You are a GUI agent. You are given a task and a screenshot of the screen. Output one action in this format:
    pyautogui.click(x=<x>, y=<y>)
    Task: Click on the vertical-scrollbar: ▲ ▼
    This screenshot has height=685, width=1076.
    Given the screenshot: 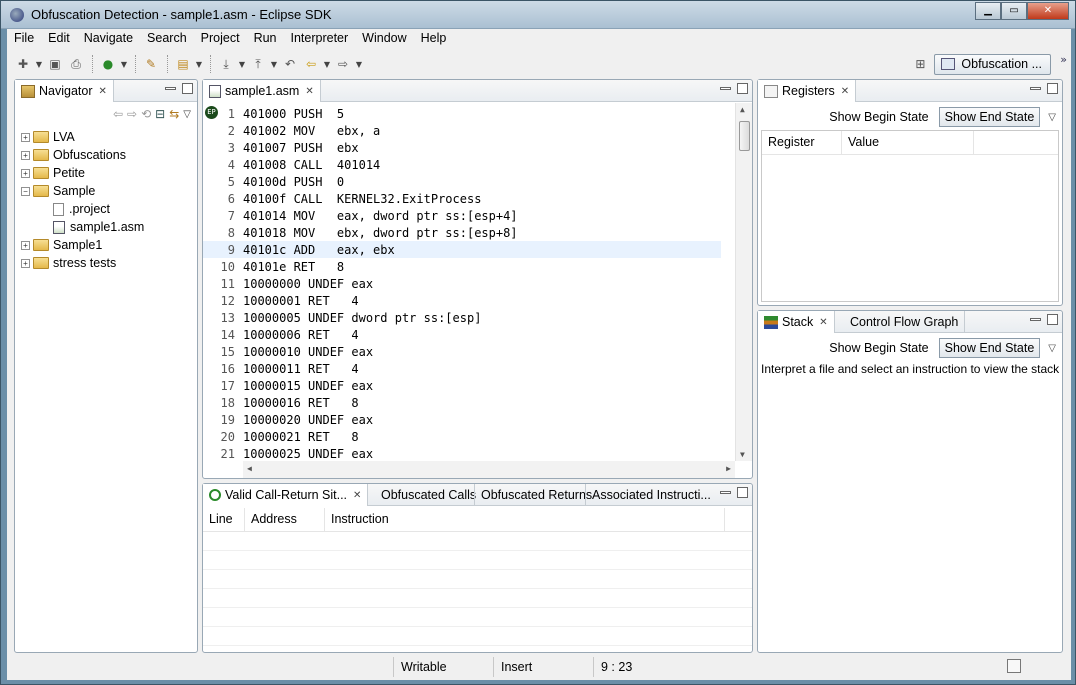 What is the action you would take?
    pyautogui.click(x=743, y=282)
    